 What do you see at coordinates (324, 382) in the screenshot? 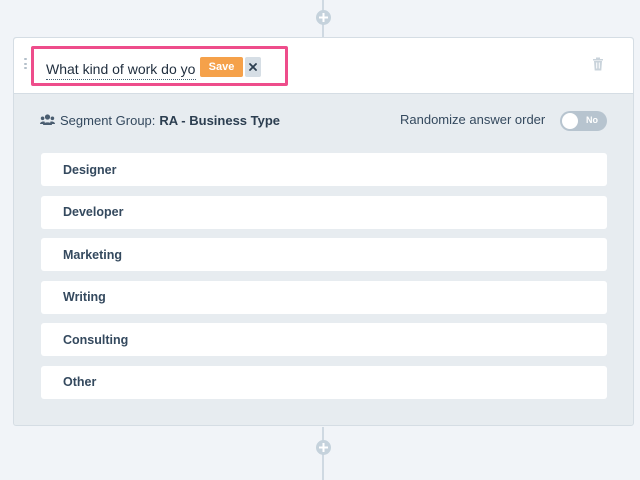
I see `answer-option: Other` at bounding box center [324, 382].